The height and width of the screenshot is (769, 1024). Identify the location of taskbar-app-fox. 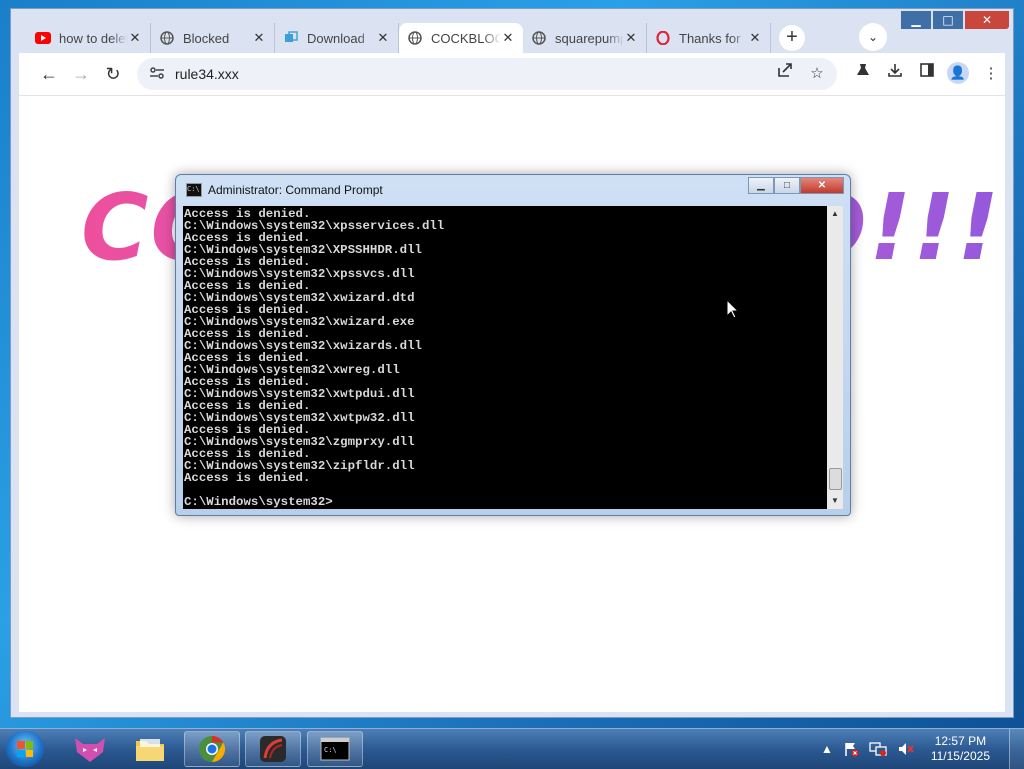
(90, 749).